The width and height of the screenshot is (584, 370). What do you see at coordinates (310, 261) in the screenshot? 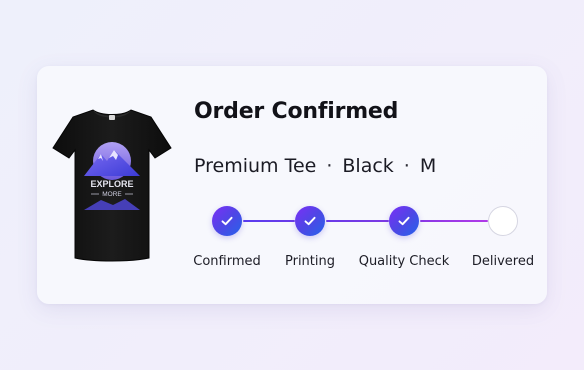
I see `step-label-printing: Printing` at bounding box center [310, 261].